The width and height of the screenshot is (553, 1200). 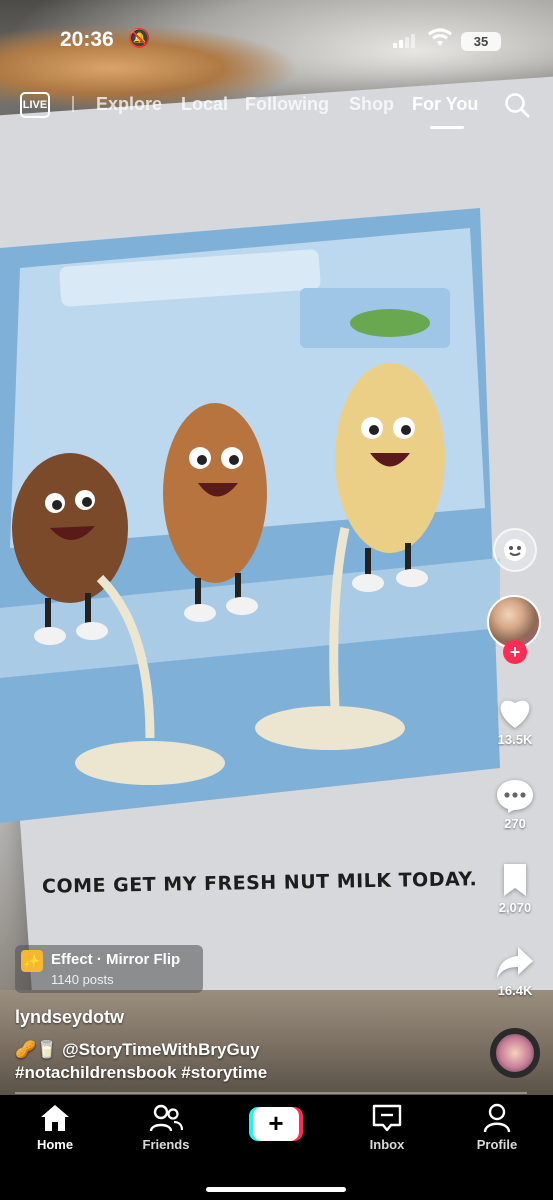 What do you see at coordinates (276, 1189) in the screenshot?
I see `home-indicator` at bounding box center [276, 1189].